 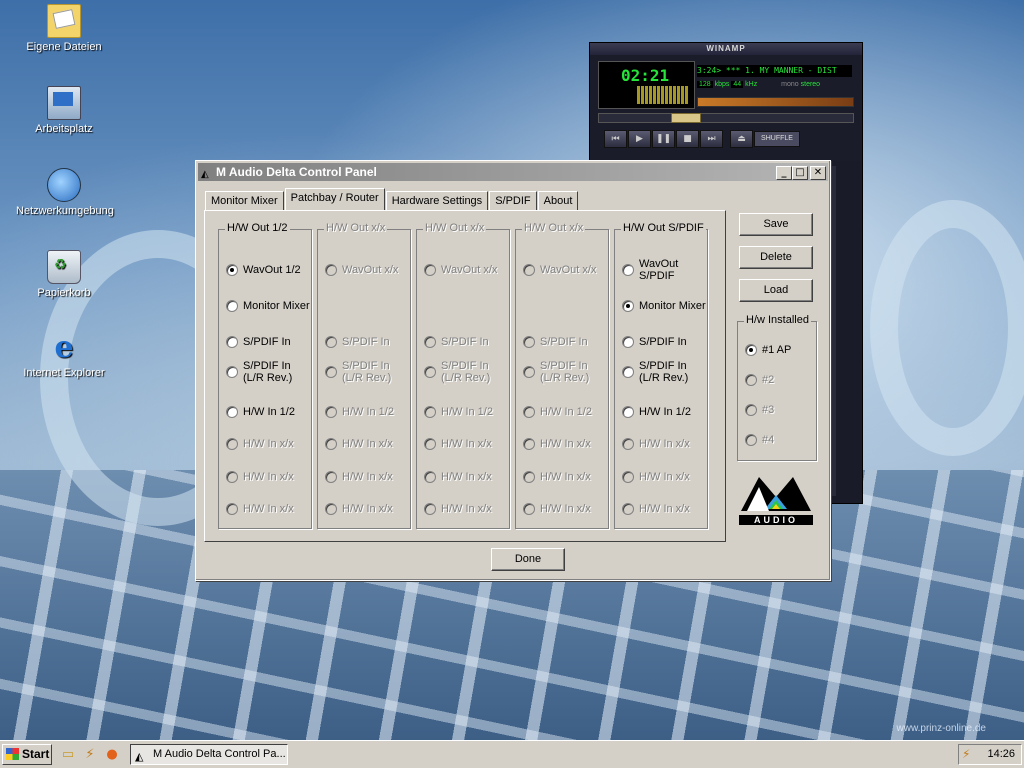 What do you see at coordinates (687, 139) in the screenshot?
I see `stop-icon: ■` at bounding box center [687, 139].